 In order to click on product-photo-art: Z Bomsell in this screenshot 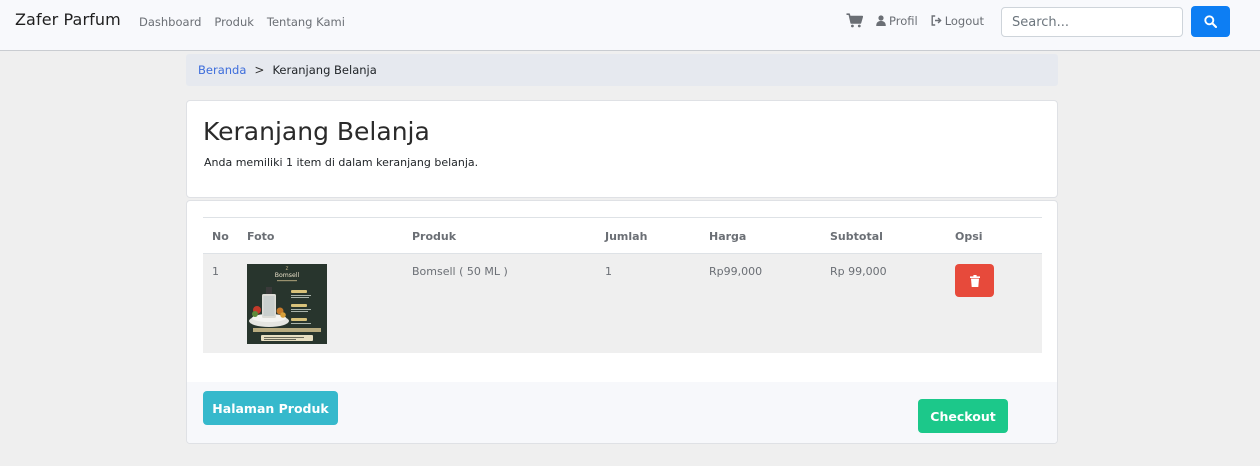, I will do `click(287, 304)`.